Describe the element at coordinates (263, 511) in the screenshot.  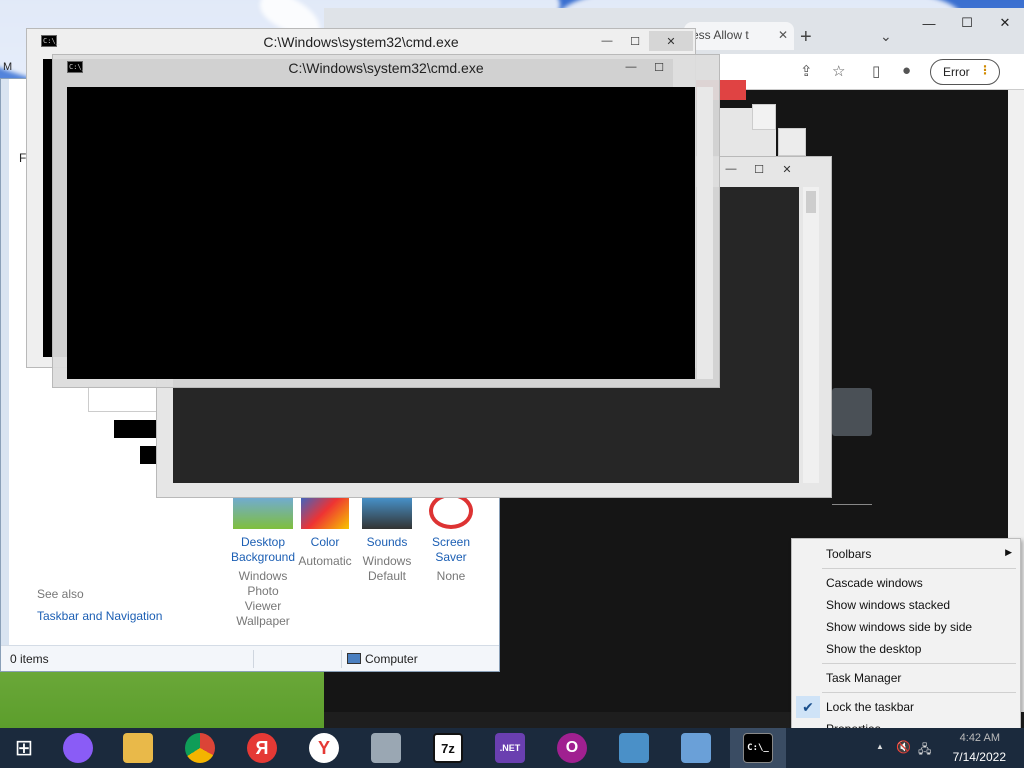
I see `desktop-background-icon` at that location.